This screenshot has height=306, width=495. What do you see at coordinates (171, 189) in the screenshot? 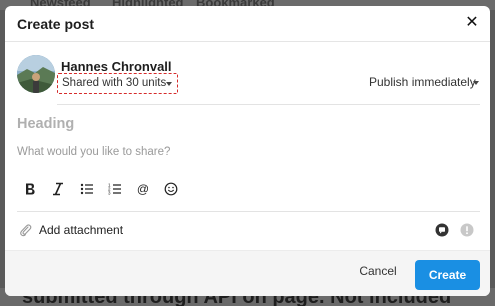
I see `emoji-icon` at bounding box center [171, 189].